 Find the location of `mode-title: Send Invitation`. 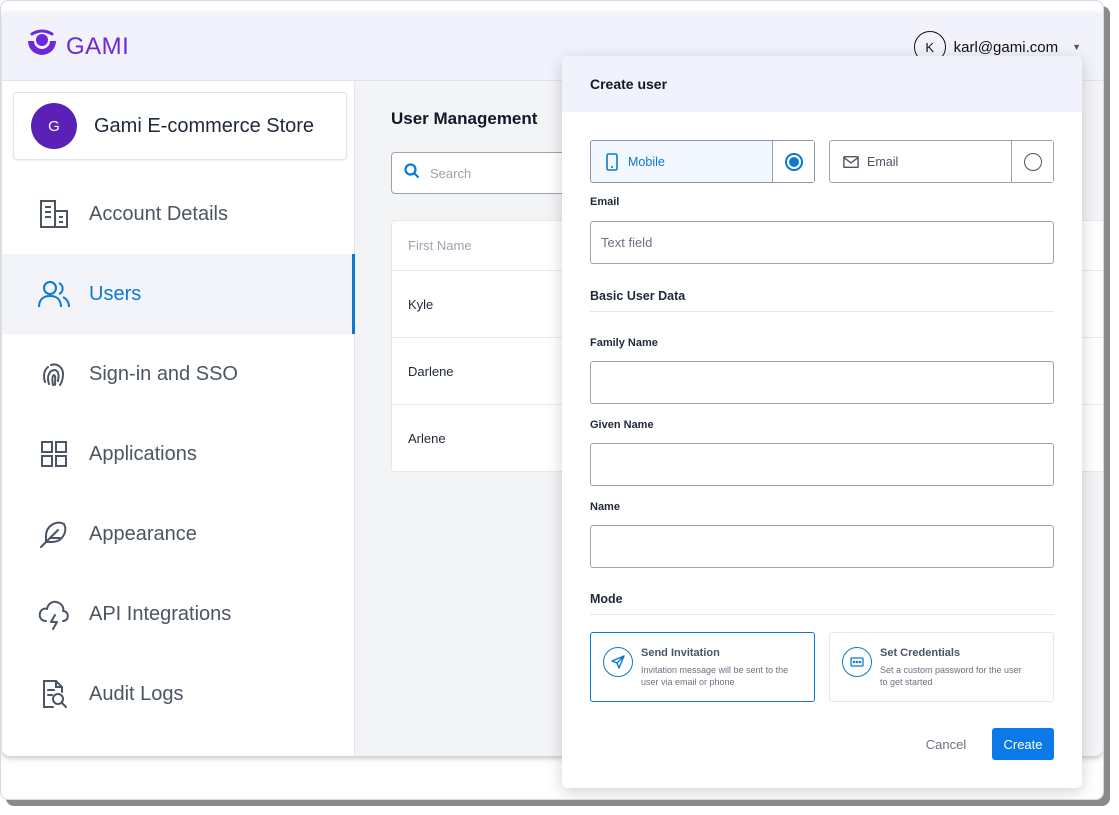

mode-title: Send Invitation is located at coordinates (680, 653).